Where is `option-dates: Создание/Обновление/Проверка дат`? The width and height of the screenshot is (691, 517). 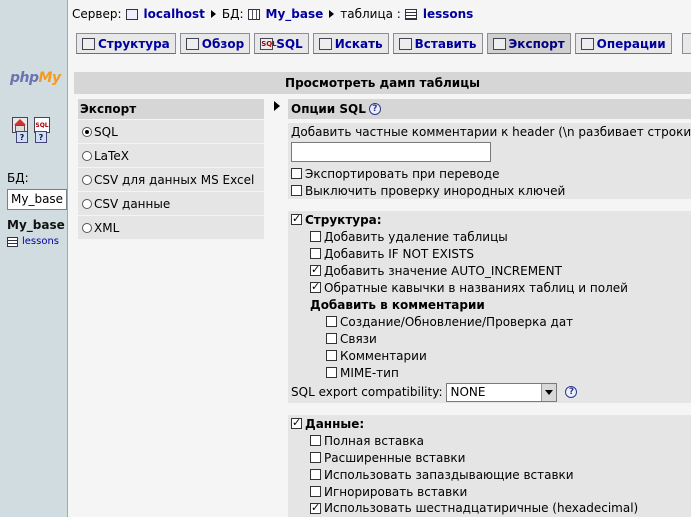 option-dates: Создание/Обновление/Проверка дат is located at coordinates (491, 321).